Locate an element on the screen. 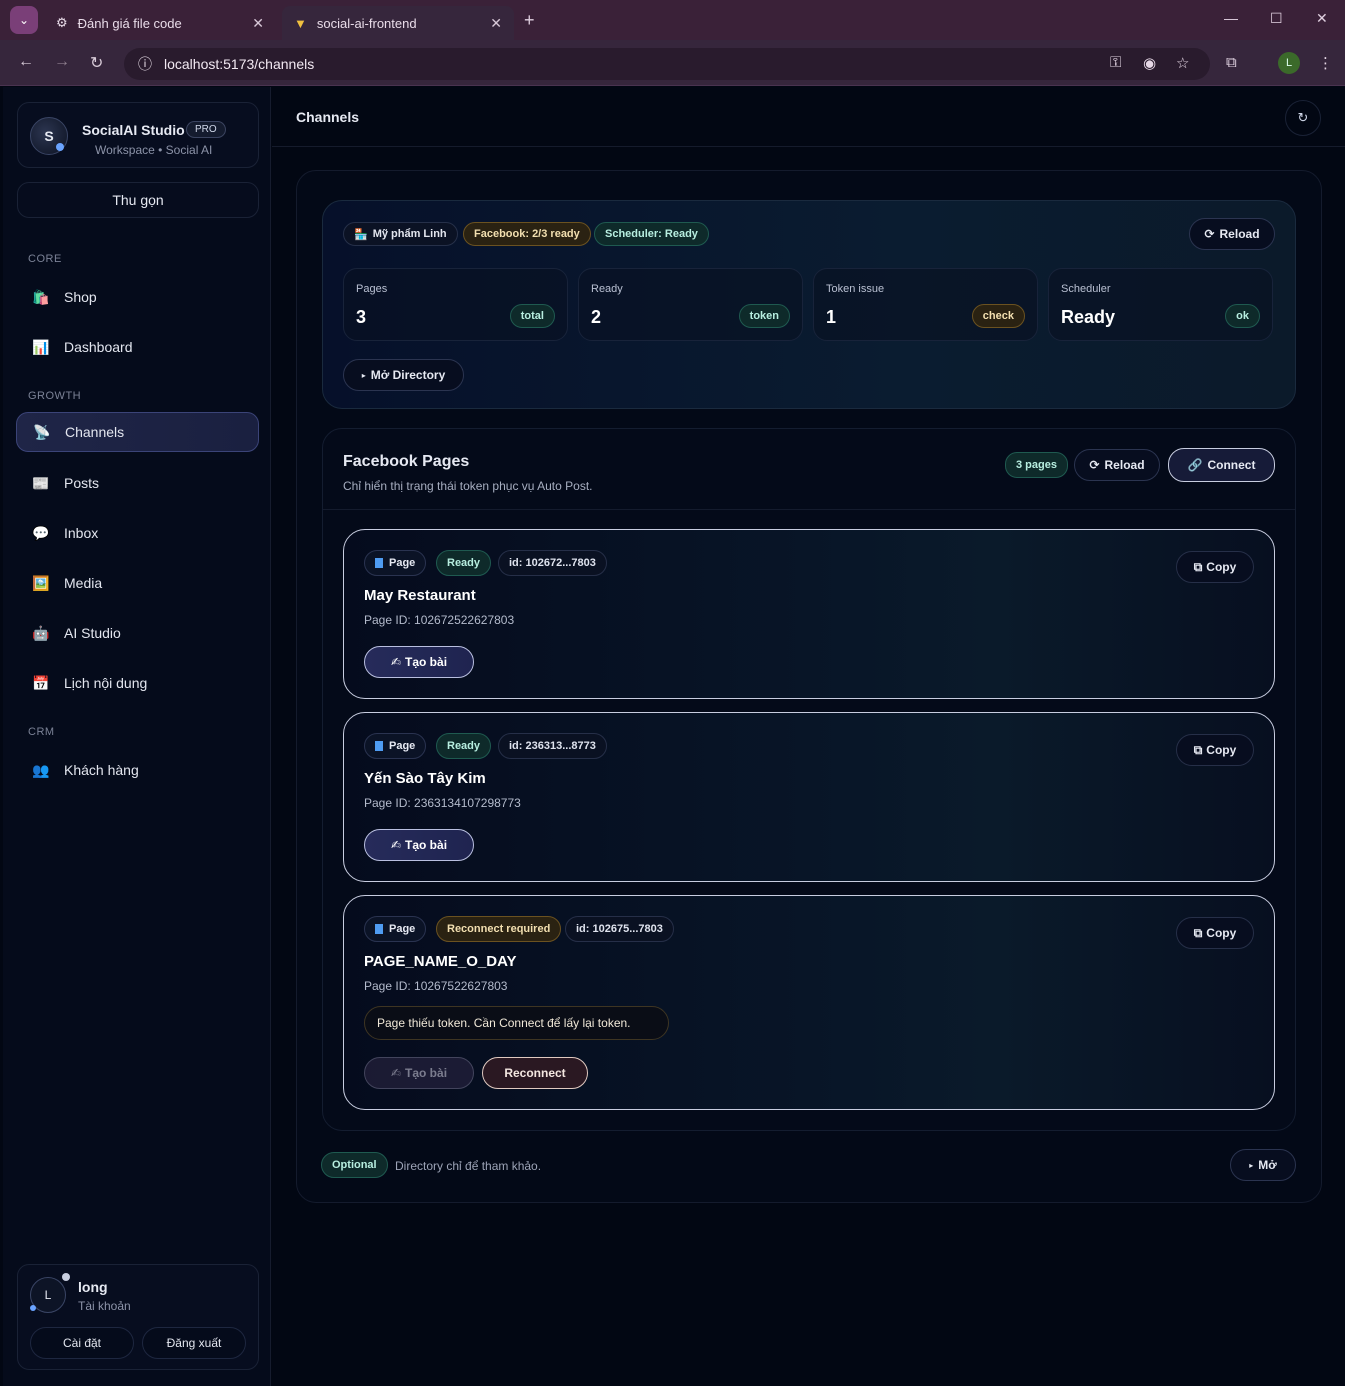 The width and height of the screenshot is (1345, 1386). extensions-icon: ⧉ is located at coordinates (1231, 62).